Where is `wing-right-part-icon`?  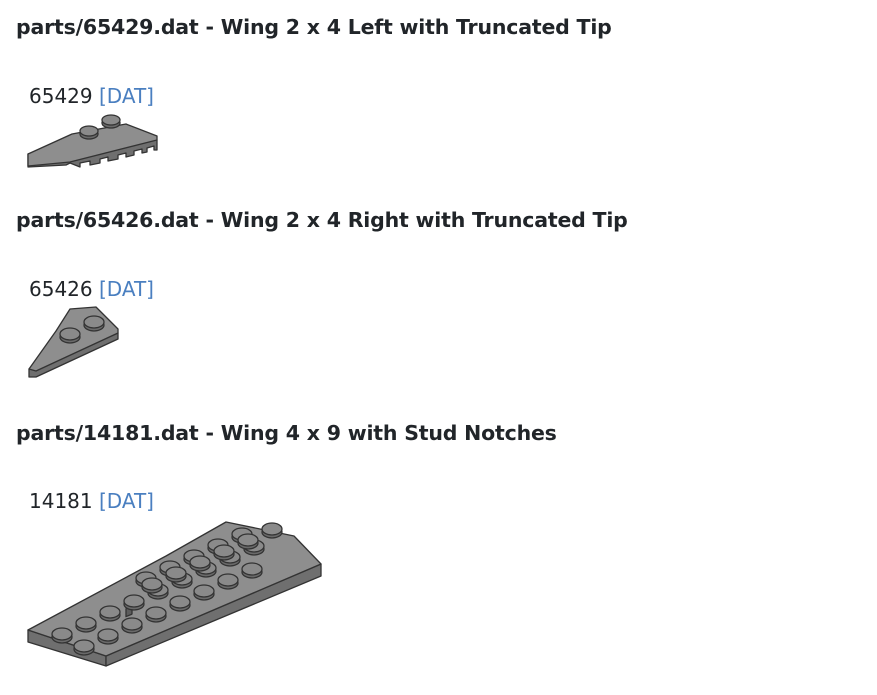 wing-right-part-icon is located at coordinates (74, 343).